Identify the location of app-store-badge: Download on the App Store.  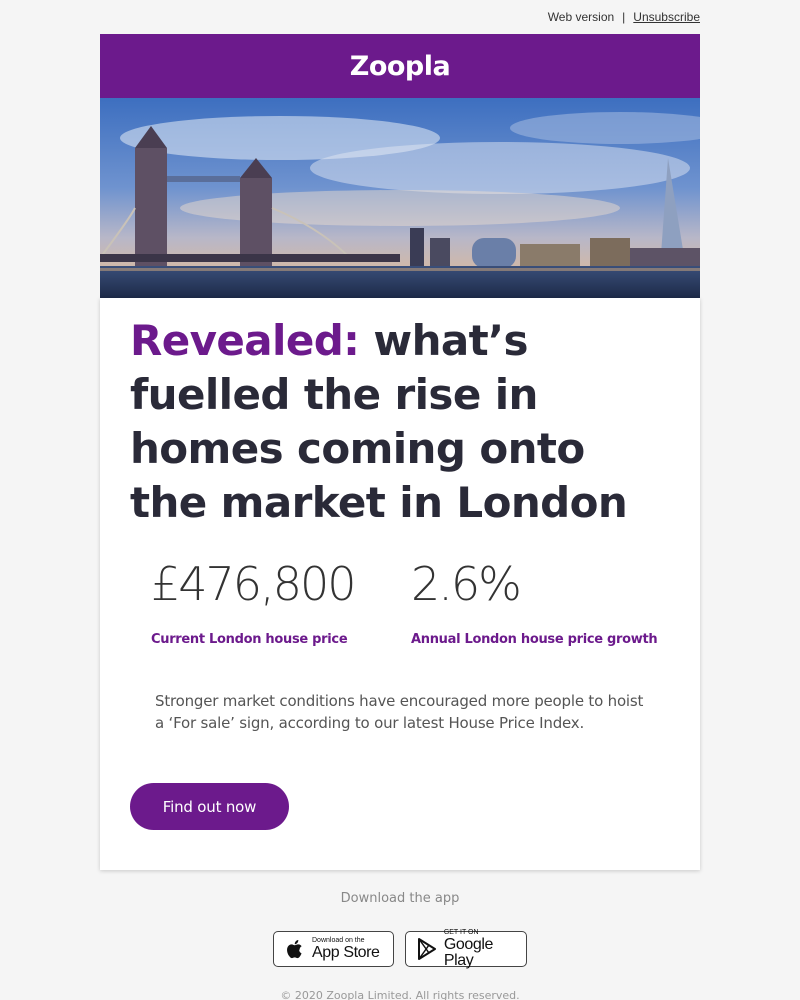
(333, 949).